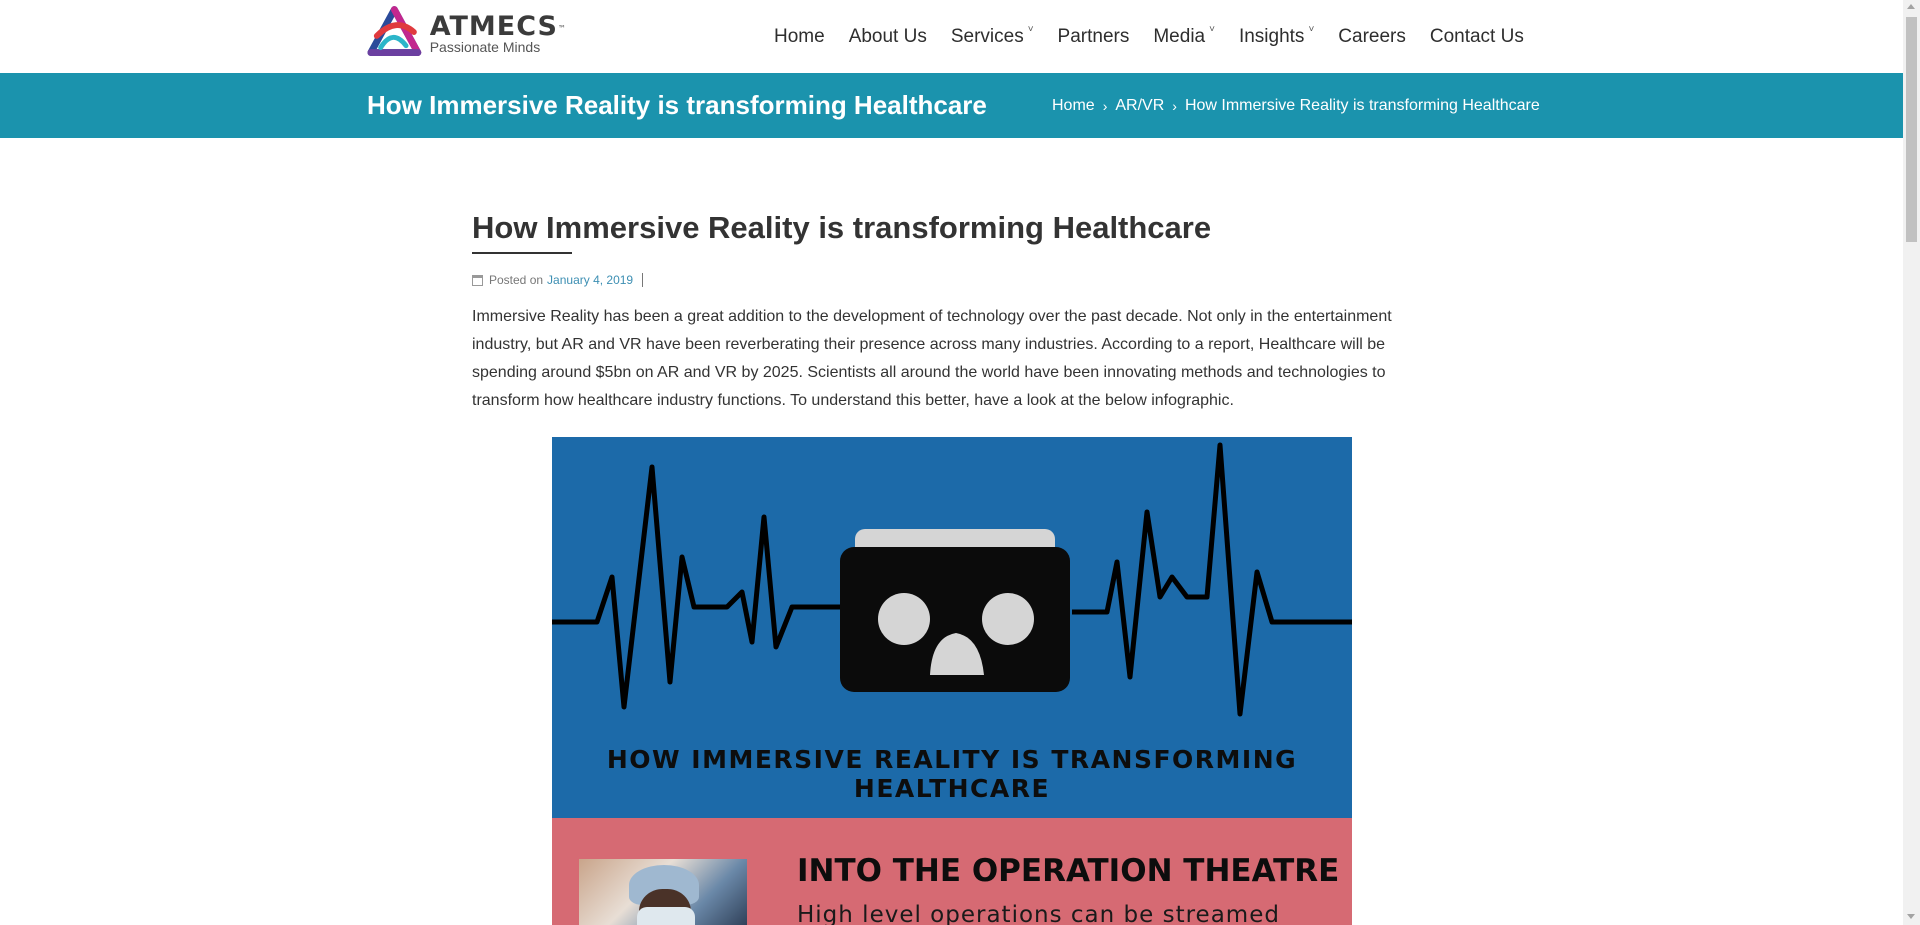 This screenshot has width=1920, height=925. Describe the element at coordinates (1068, 871) in the screenshot. I see `section-title: INTO THE OPERATION THEATRE` at that location.